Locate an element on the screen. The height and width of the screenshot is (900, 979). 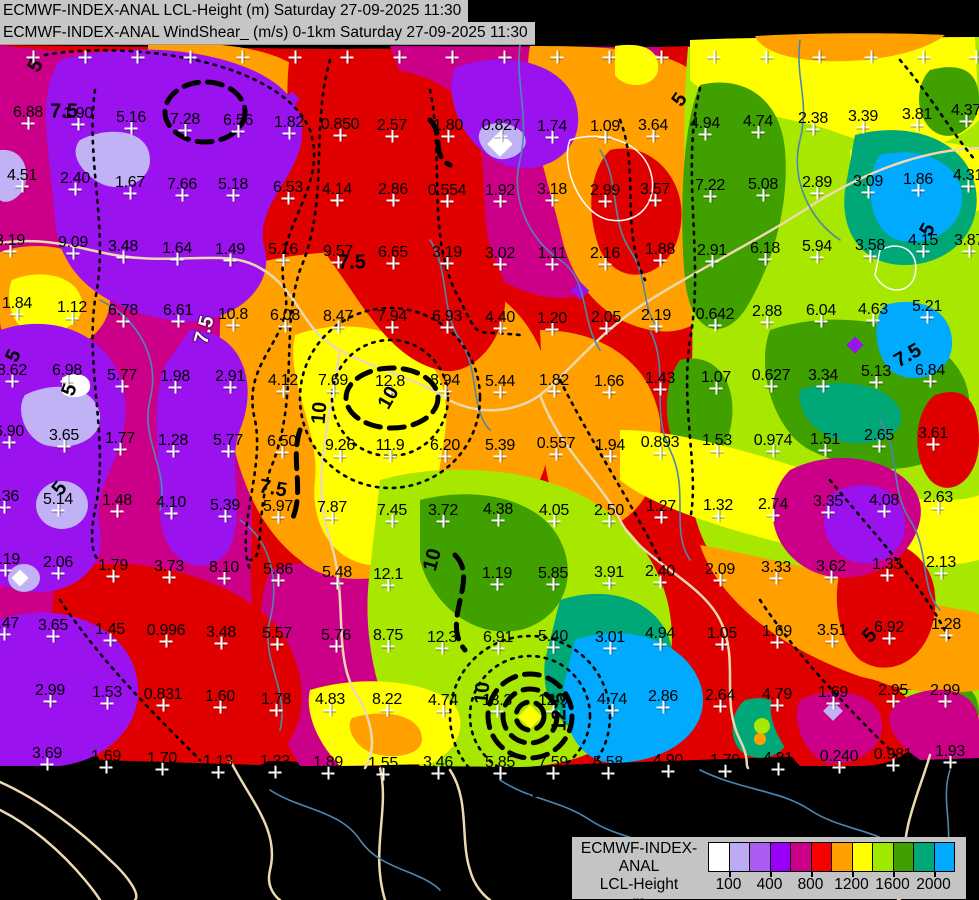
station-value: 9.57 is located at coordinates (338, 251).